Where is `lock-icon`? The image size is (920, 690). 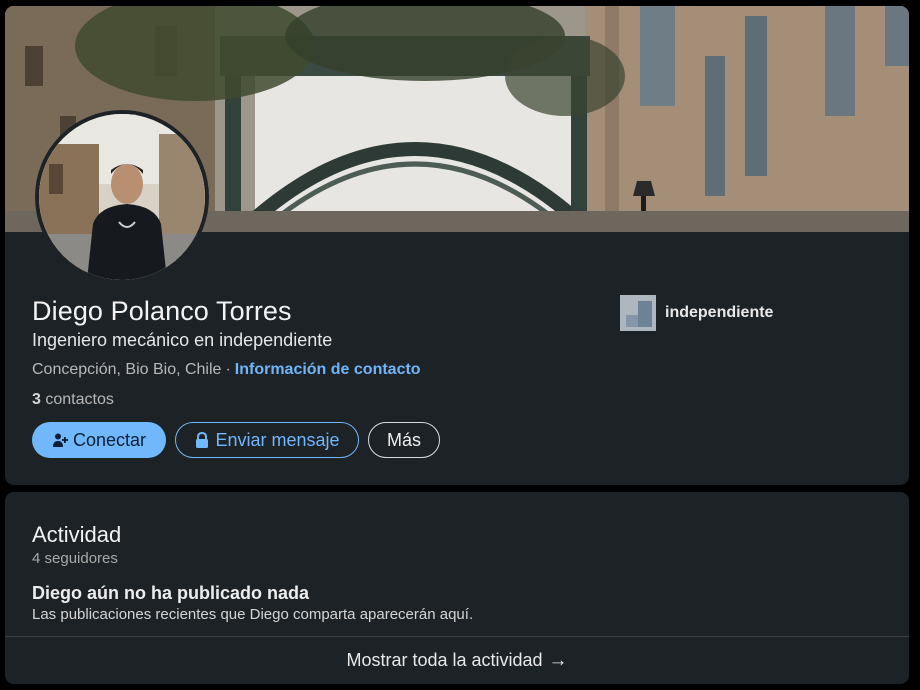
lock-icon is located at coordinates (202, 440).